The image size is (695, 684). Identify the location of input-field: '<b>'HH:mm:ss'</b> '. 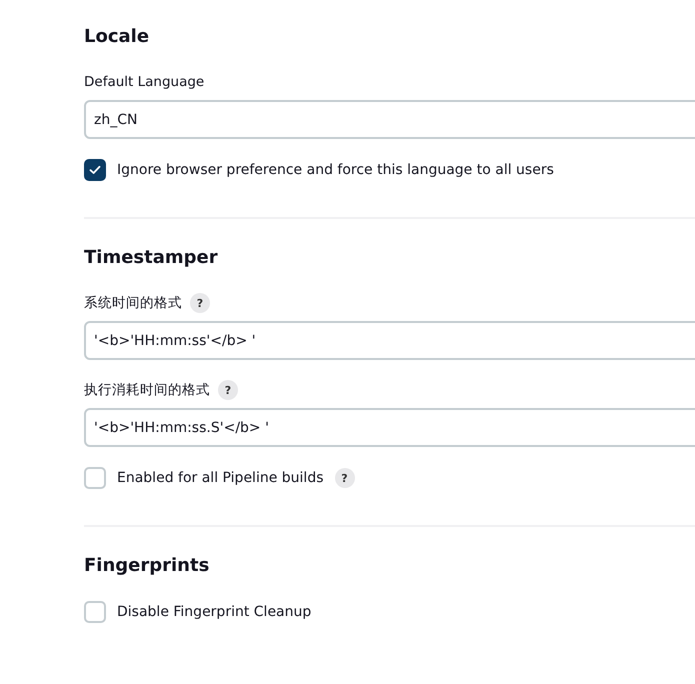
(389, 340).